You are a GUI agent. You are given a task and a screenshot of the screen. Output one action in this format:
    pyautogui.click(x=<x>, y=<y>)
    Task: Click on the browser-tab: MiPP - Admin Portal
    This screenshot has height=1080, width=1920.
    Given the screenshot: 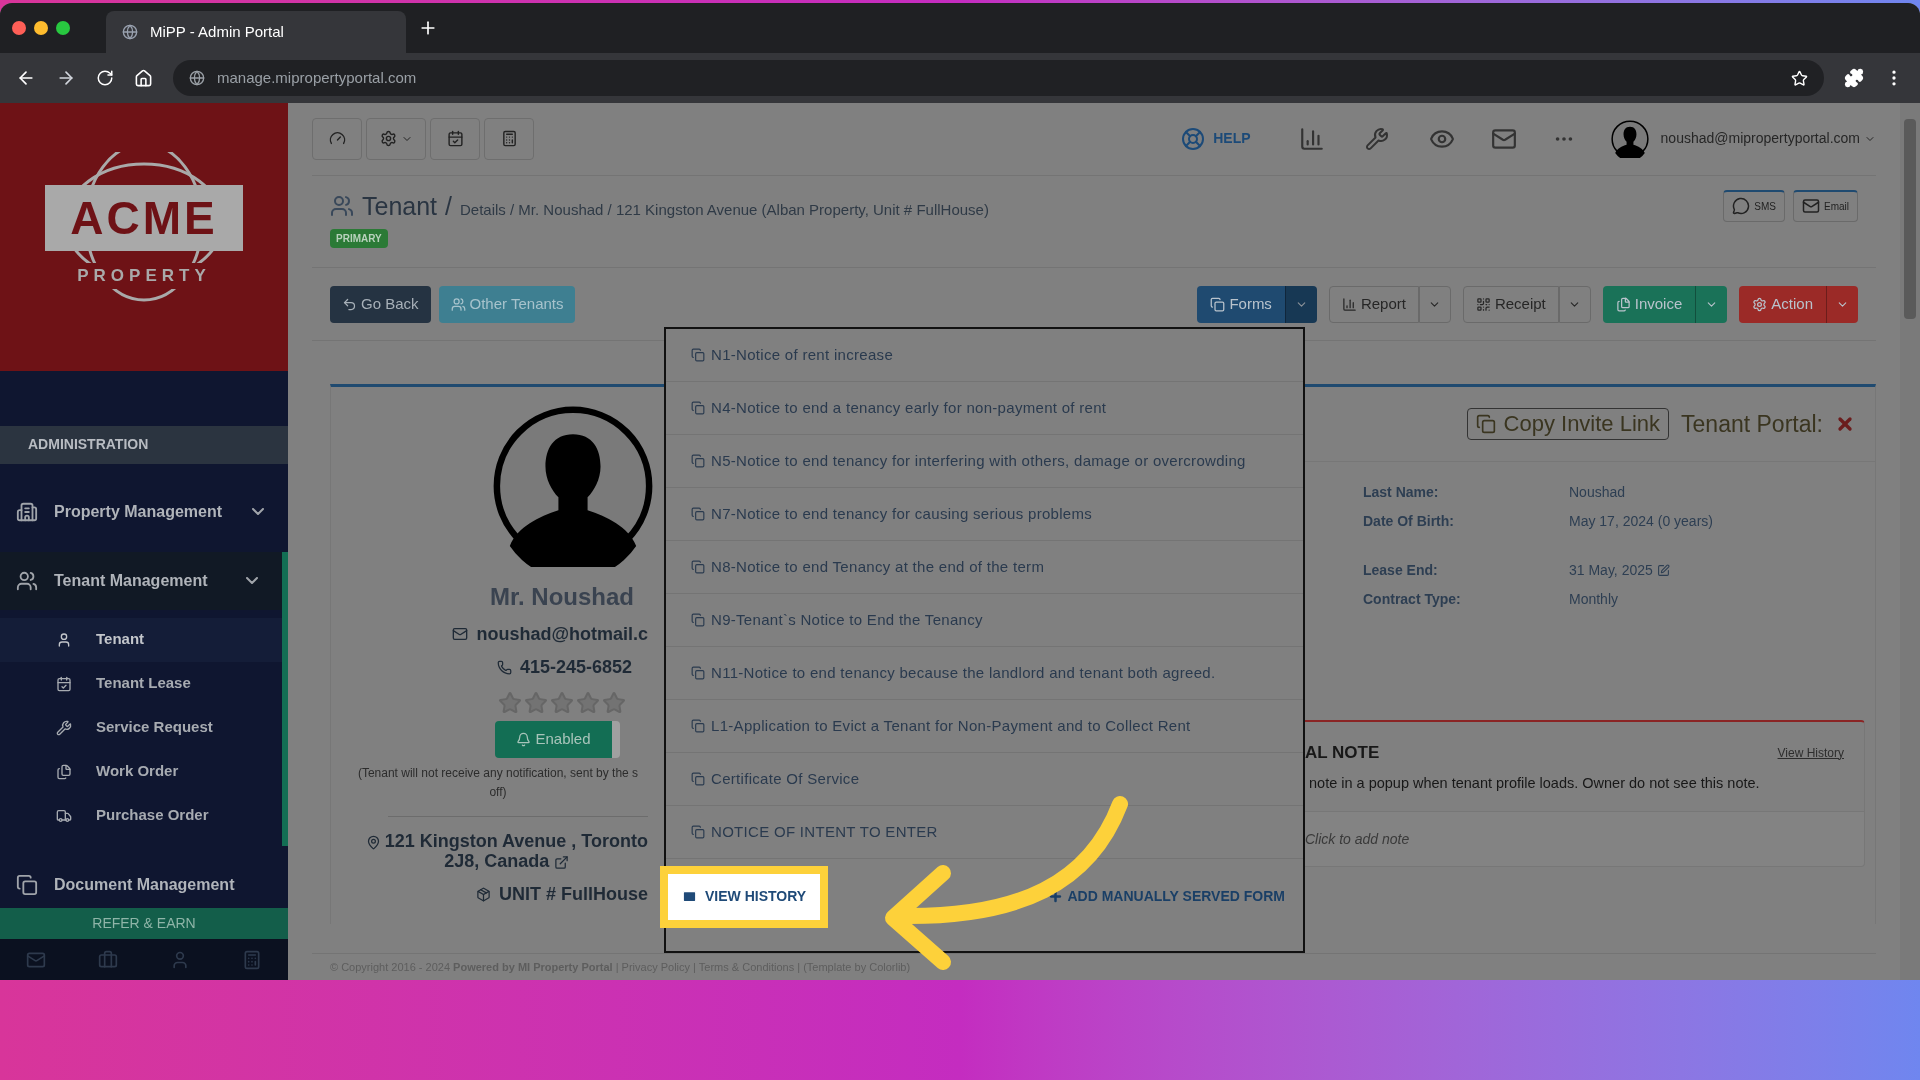 What is the action you would take?
    pyautogui.click(x=256, y=32)
    